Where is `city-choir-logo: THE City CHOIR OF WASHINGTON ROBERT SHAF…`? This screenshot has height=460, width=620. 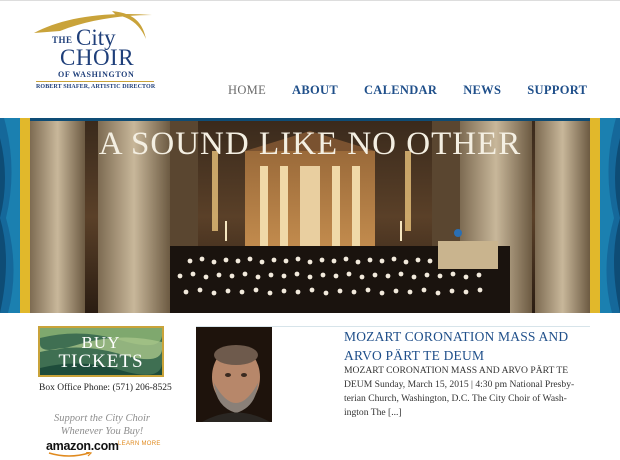
city-choir-logo: THE City CHOIR OF WASHINGTON ROBERT SHAF… is located at coordinates (95, 50).